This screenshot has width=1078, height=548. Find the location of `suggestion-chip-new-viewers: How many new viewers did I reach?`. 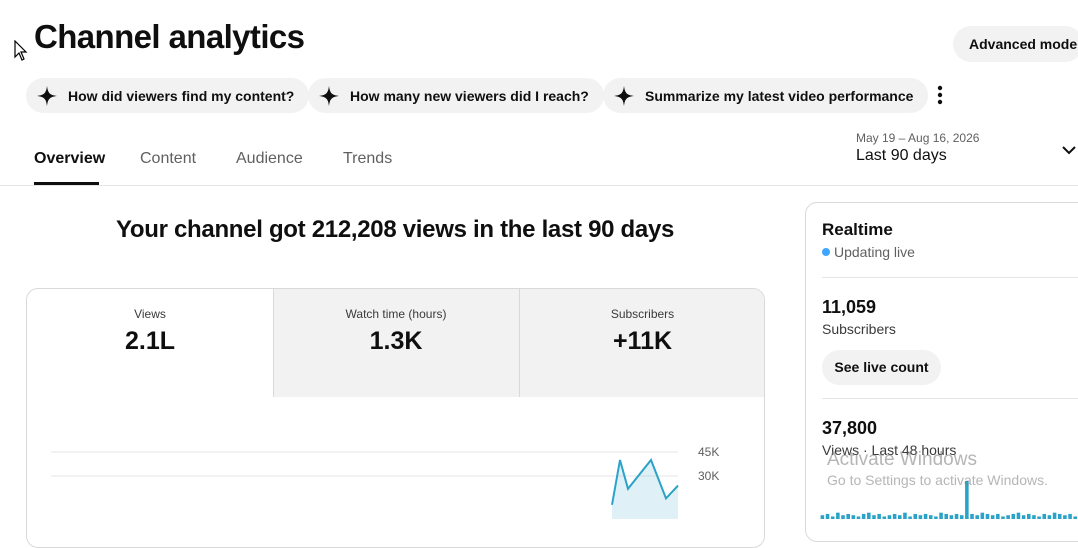

suggestion-chip-new-viewers: How many new viewers did I reach? is located at coordinates (456, 95).